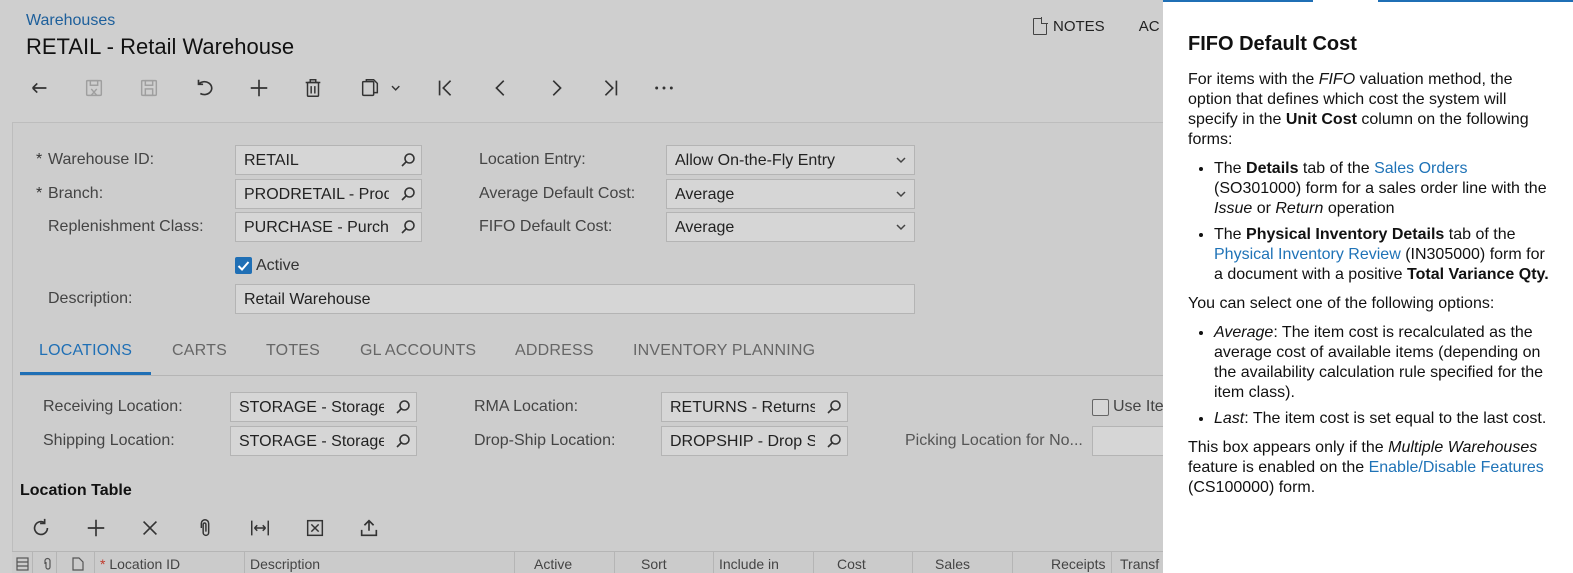  Describe the element at coordinates (145, 564) in the screenshot. I see `column-header-label: Location ID` at that location.